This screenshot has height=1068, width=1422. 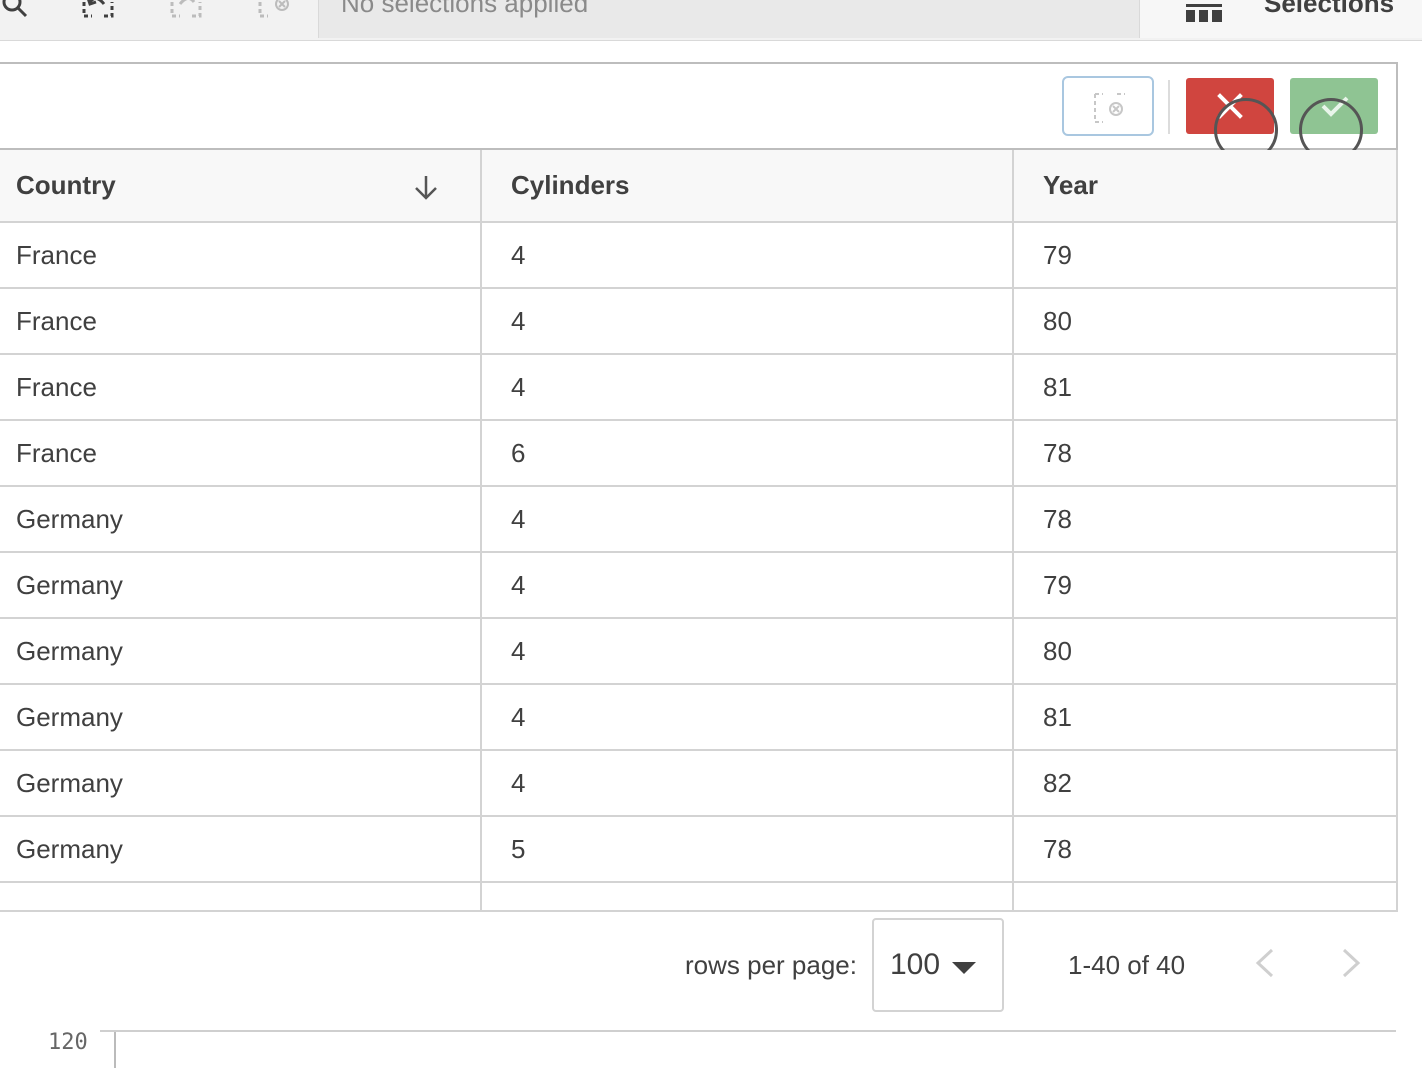 I want to click on table-row: France 4 80, so click(x=698, y=321).